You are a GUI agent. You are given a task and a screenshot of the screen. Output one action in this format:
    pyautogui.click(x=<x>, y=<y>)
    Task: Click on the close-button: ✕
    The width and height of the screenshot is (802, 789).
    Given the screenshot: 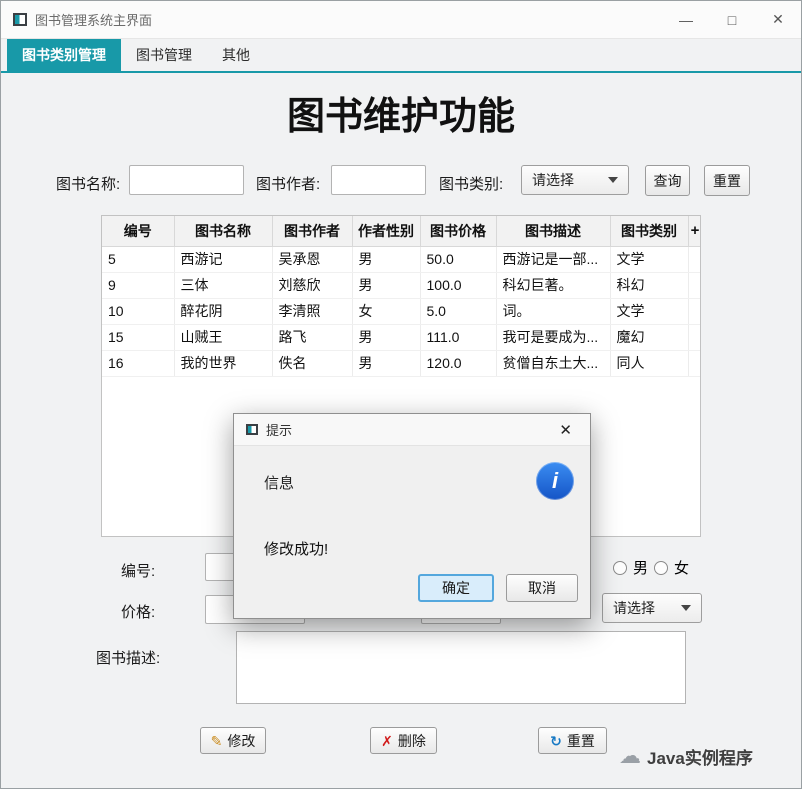 What is the action you would take?
    pyautogui.click(x=778, y=19)
    